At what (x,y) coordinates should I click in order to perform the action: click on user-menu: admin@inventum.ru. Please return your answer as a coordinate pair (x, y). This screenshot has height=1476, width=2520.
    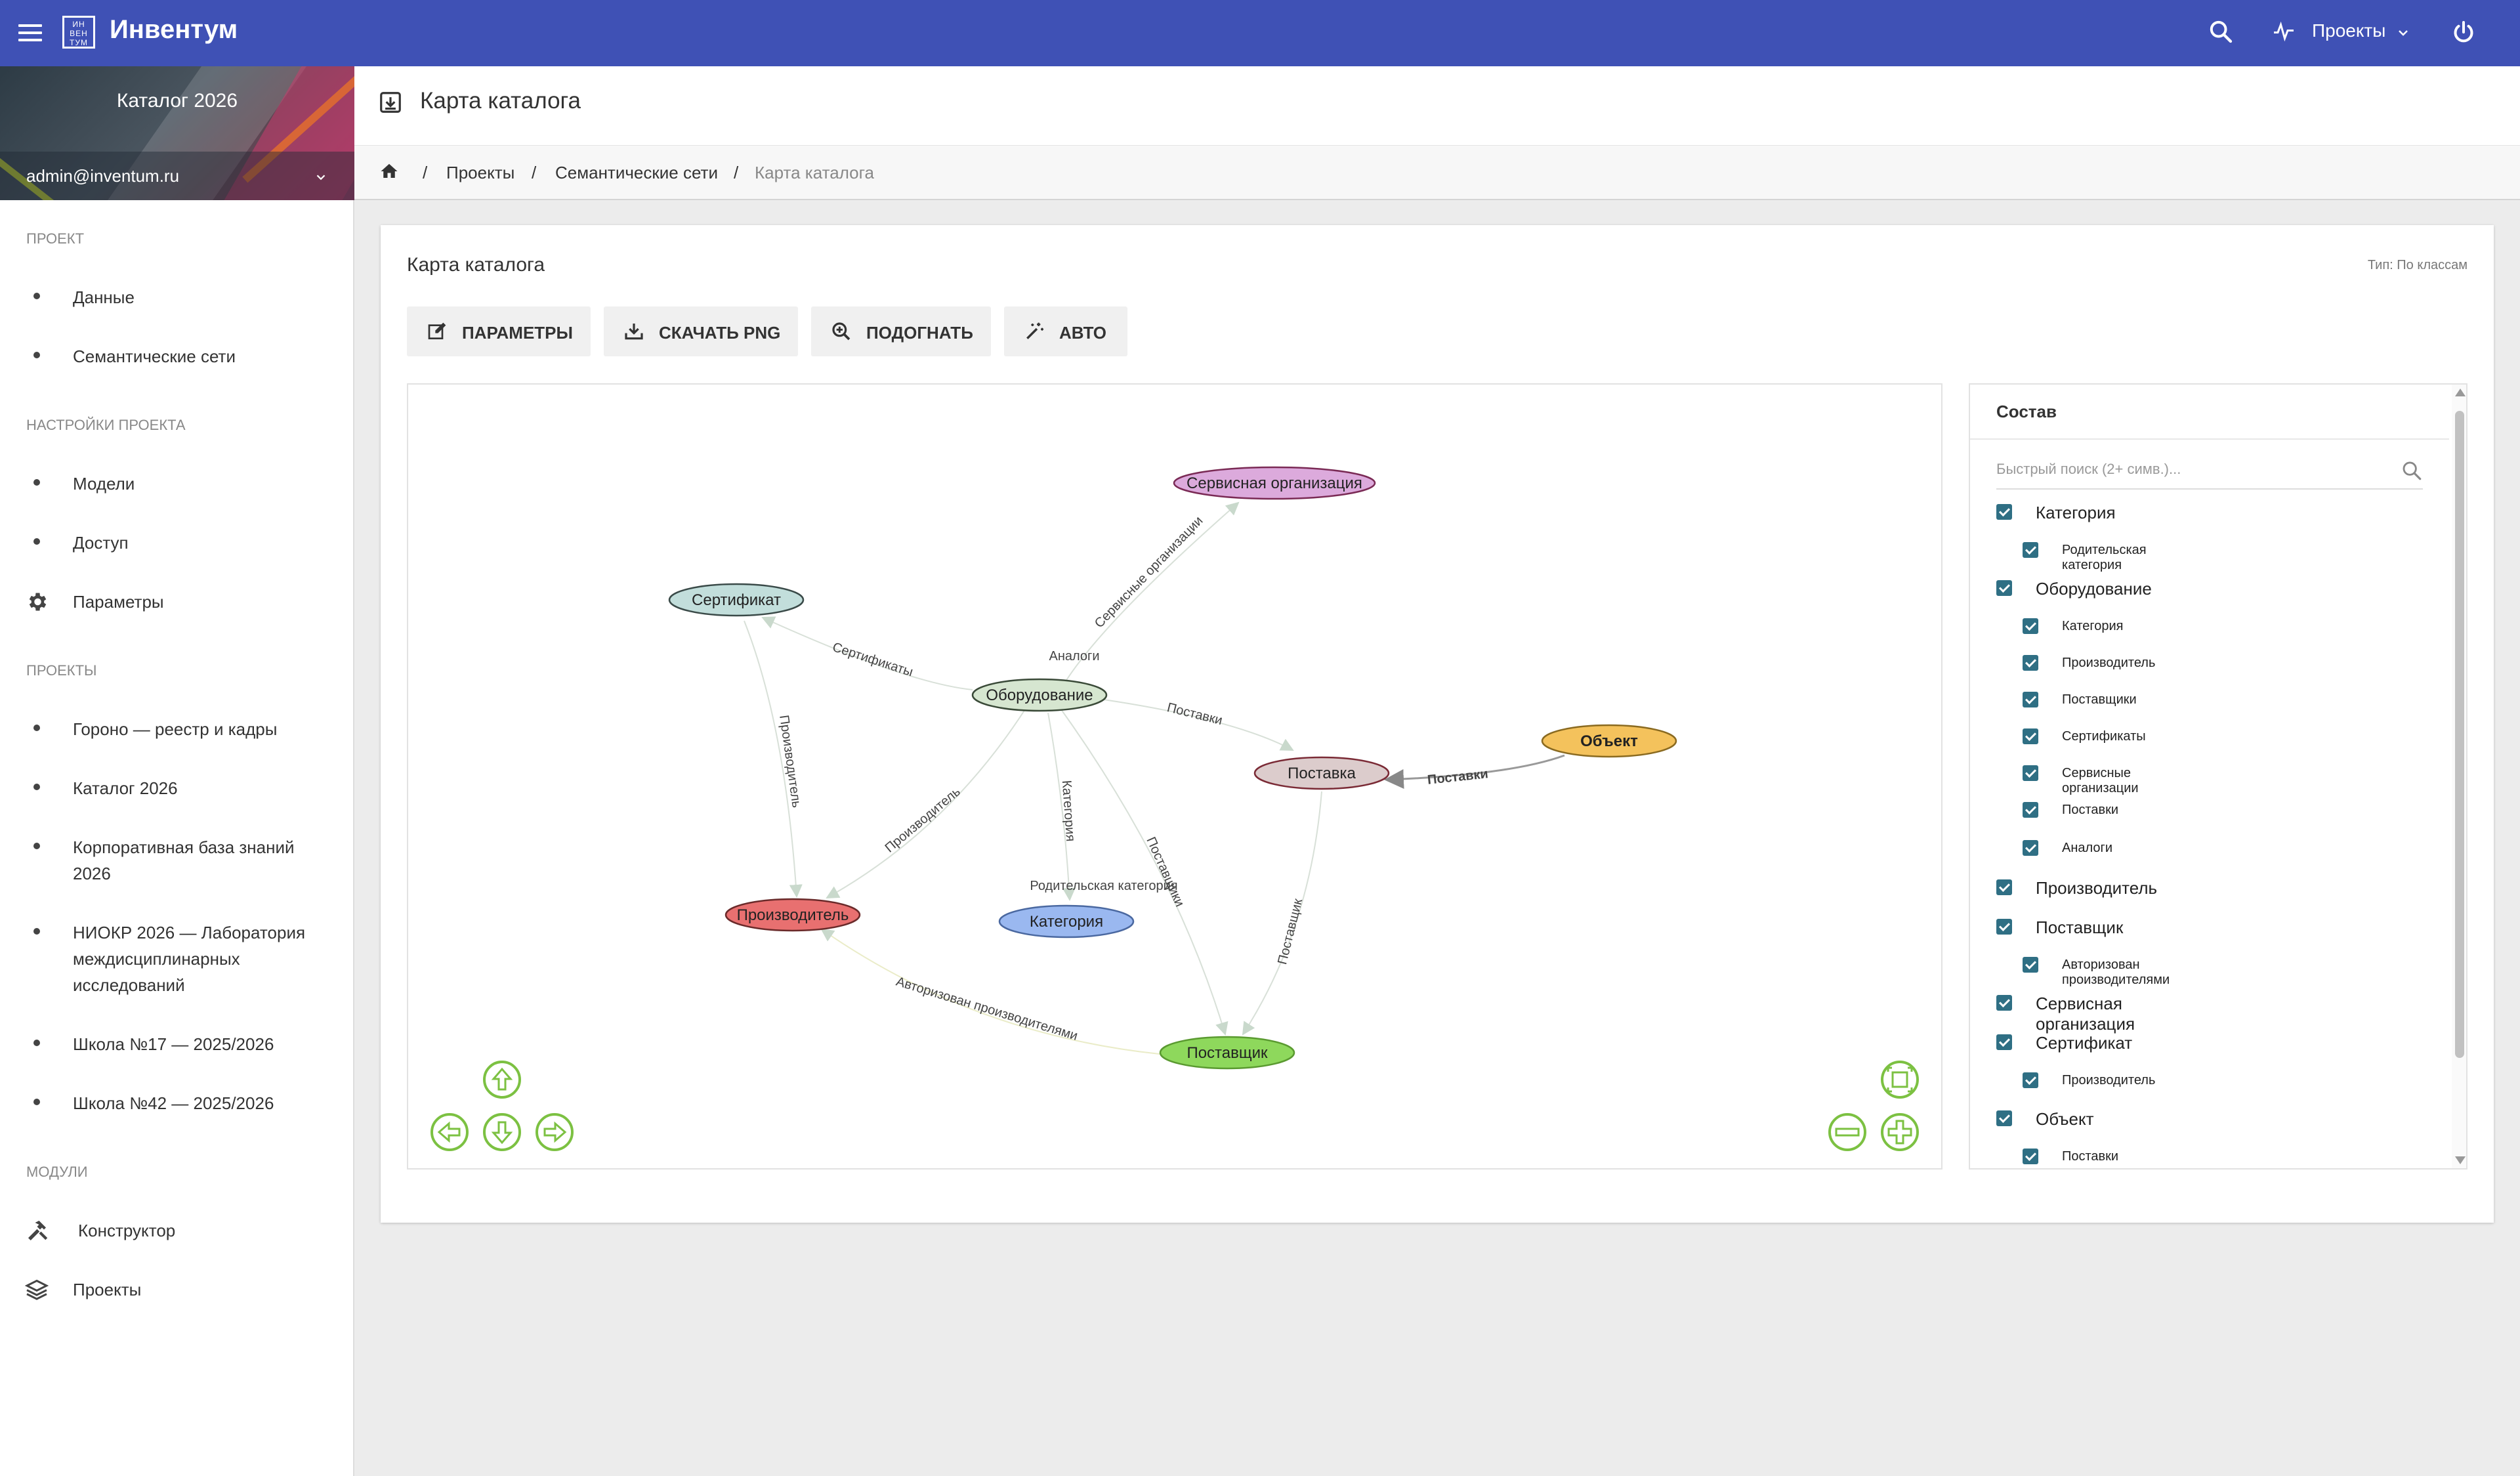
    Looking at the image, I should click on (177, 176).